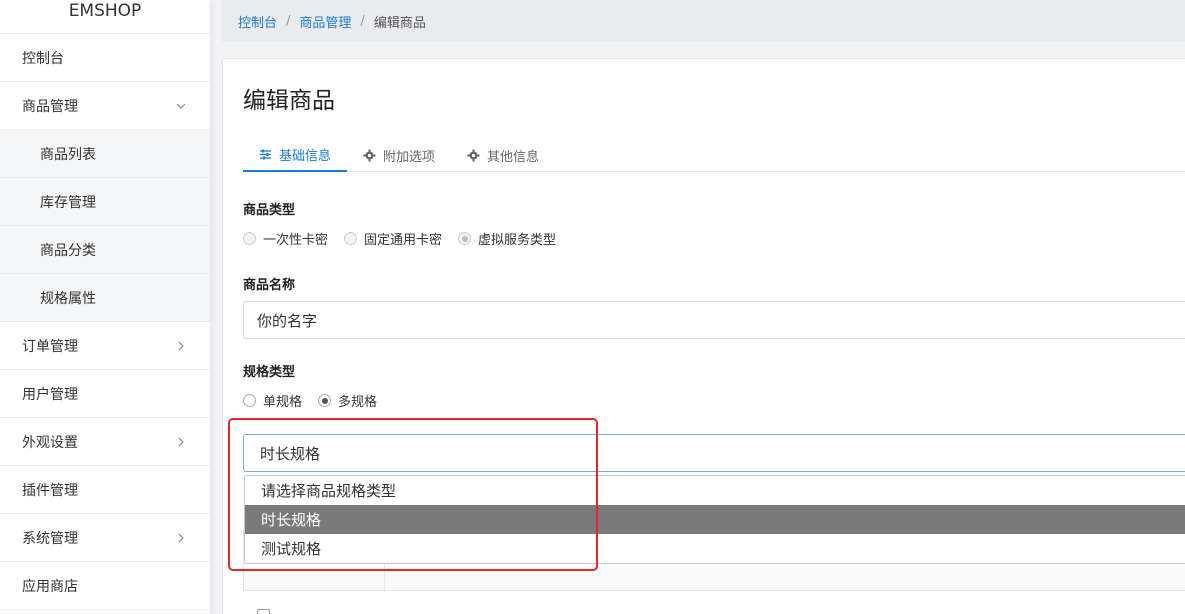 The image size is (1185, 614). Describe the element at coordinates (43, 58) in the screenshot. I see `sidebar-item-label: 控制台` at that location.